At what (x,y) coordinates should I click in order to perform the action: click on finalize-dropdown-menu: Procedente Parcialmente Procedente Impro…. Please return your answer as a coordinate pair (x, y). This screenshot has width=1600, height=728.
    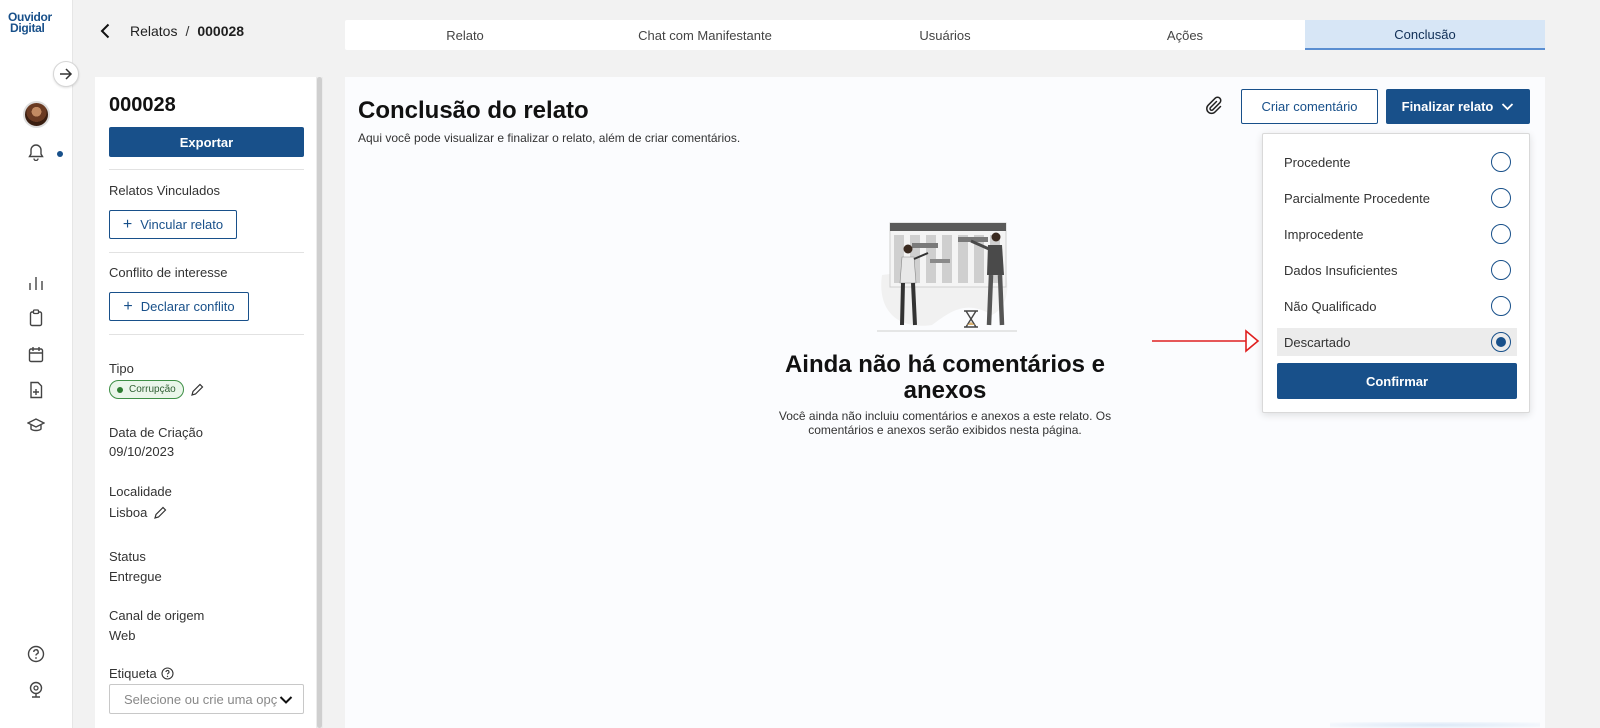
    Looking at the image, I should click on (1396, 273).